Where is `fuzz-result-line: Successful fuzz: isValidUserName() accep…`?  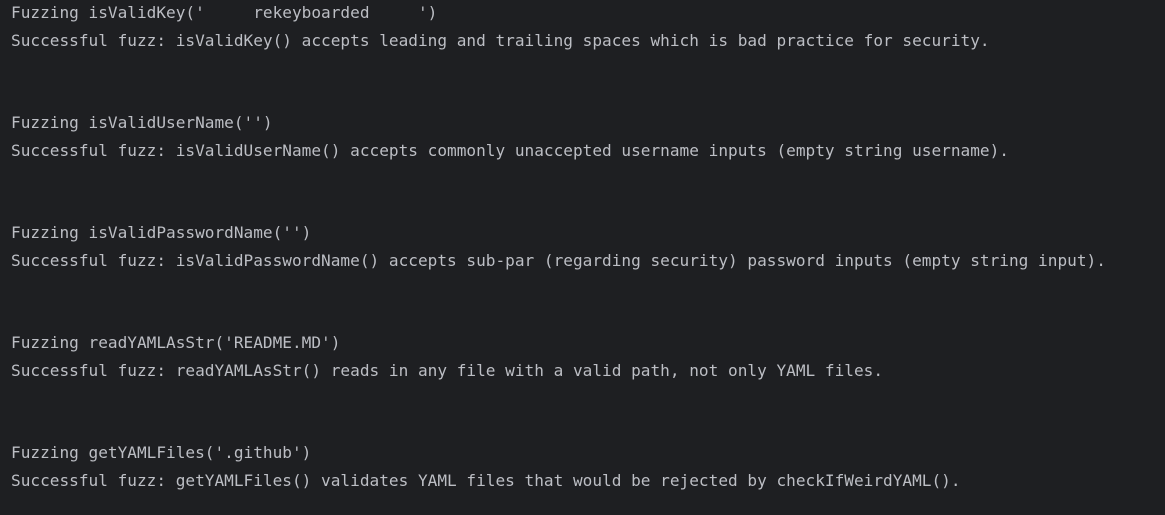
fuzz-result-line: Successful fuzz: isValidUserName() accep… is located at coordinates (510, 150).